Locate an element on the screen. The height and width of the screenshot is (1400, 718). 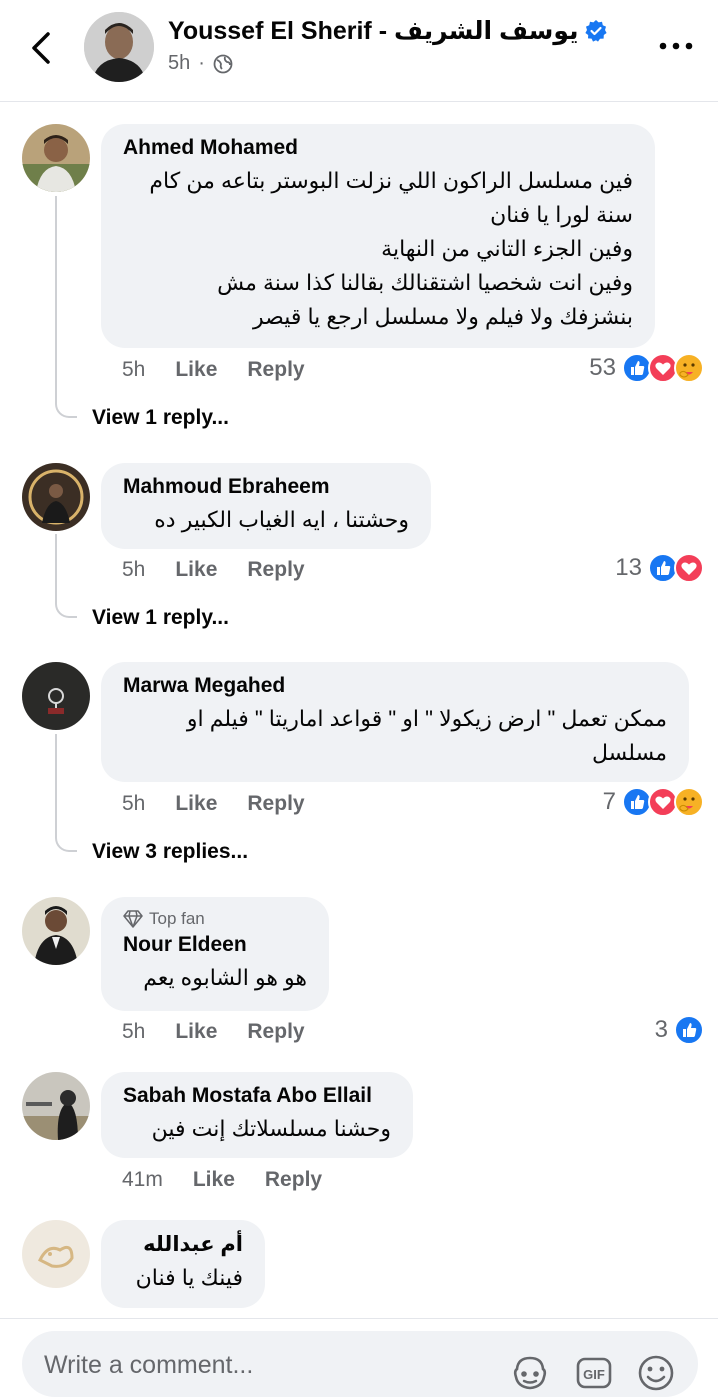
comment-line: هو هو الشابوه يعم is located at coordinates (225, 977).